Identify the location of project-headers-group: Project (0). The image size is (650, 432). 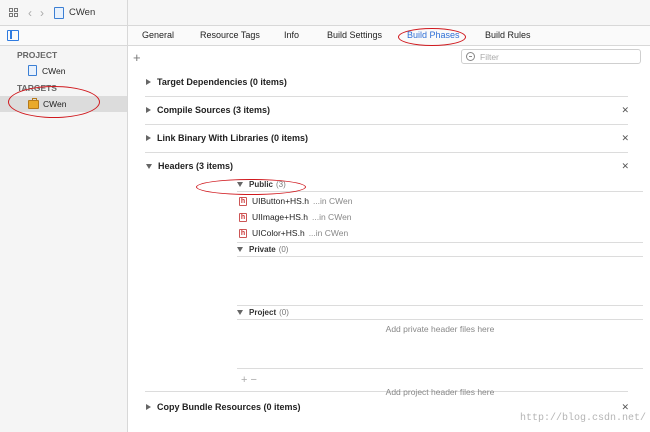
(439, 312).